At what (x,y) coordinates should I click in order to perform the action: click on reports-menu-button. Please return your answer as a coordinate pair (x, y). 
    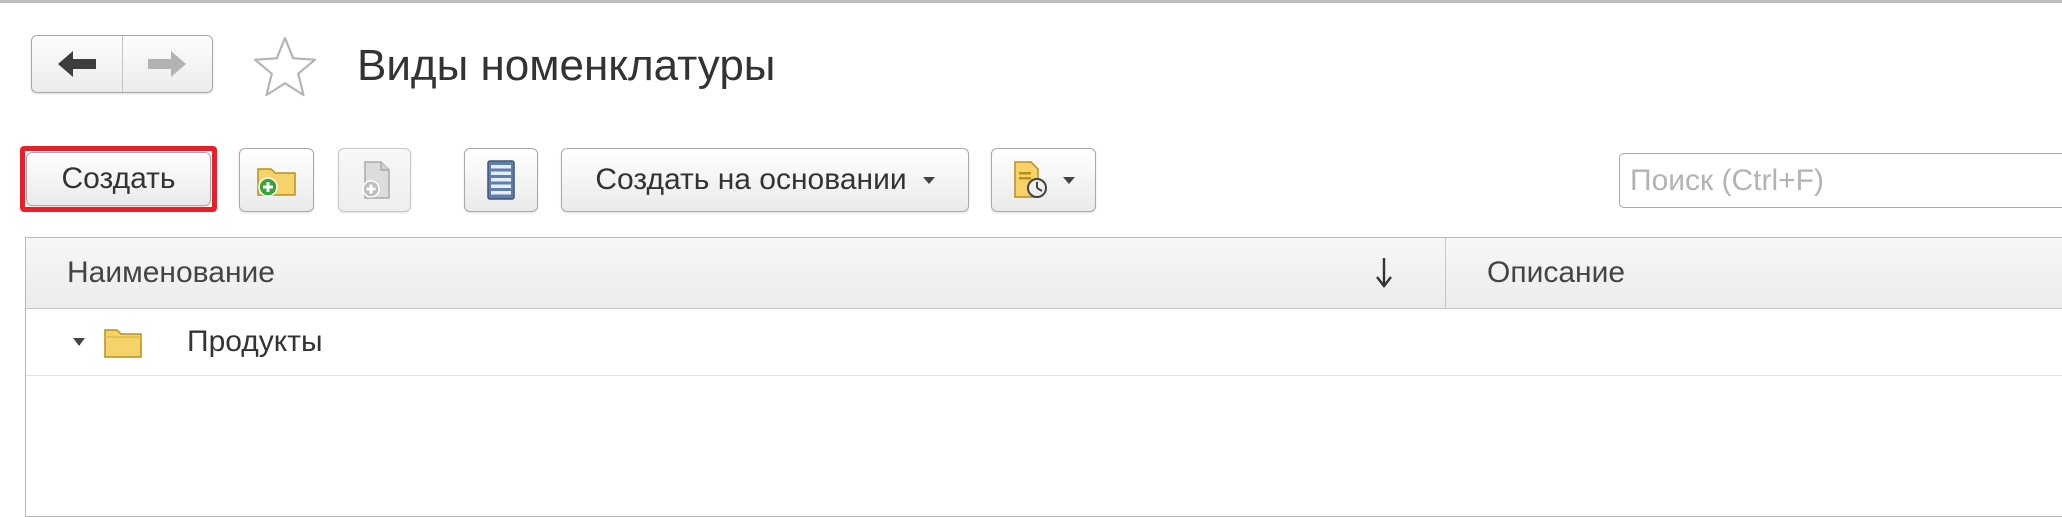
    Looking at the image, I should click on (1043, 180).